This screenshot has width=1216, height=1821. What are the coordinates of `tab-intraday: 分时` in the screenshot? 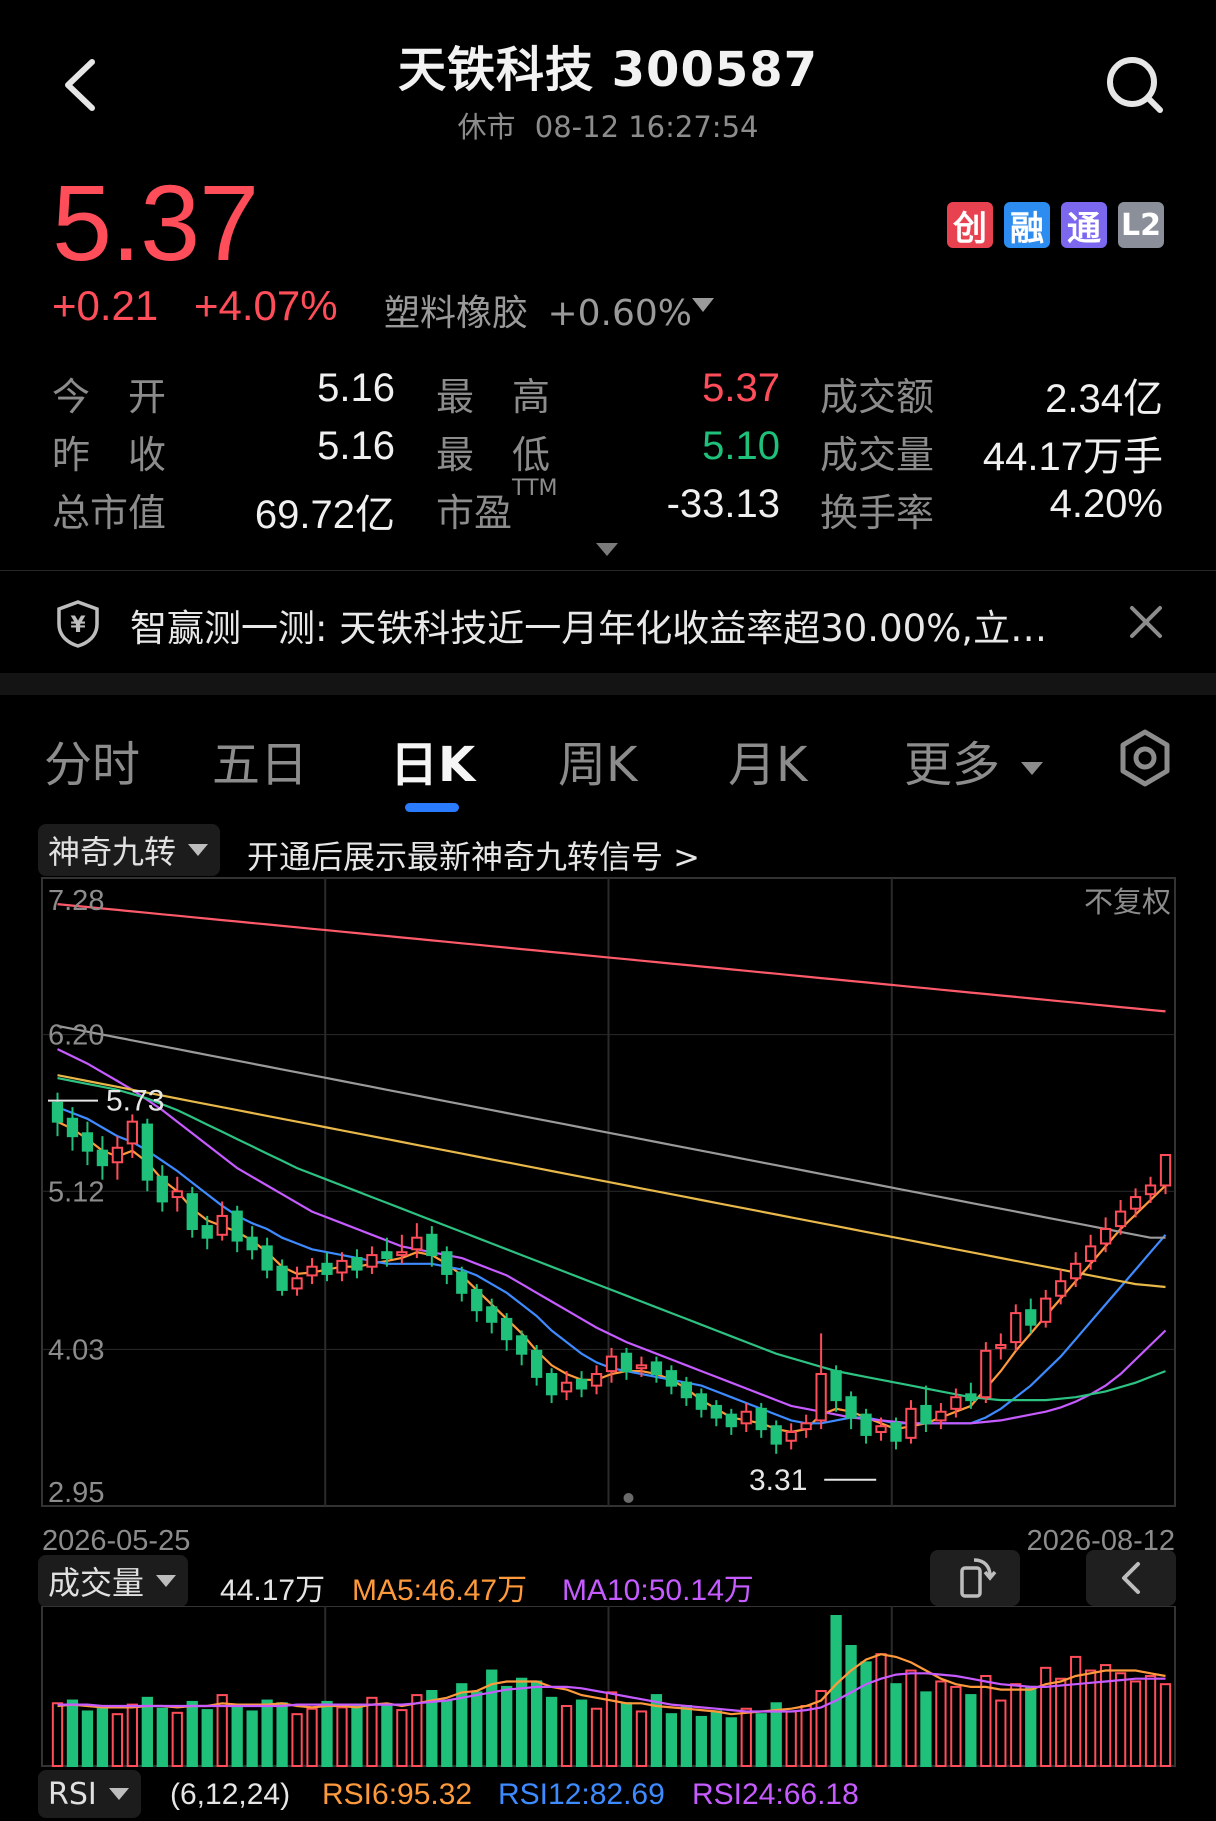 It's located at (92, 760).